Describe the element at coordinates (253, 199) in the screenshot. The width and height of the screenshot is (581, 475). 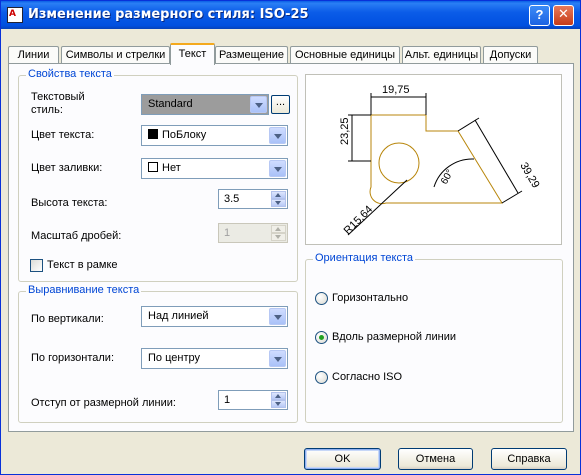
I see `text-height-input: 3.5` at that location.